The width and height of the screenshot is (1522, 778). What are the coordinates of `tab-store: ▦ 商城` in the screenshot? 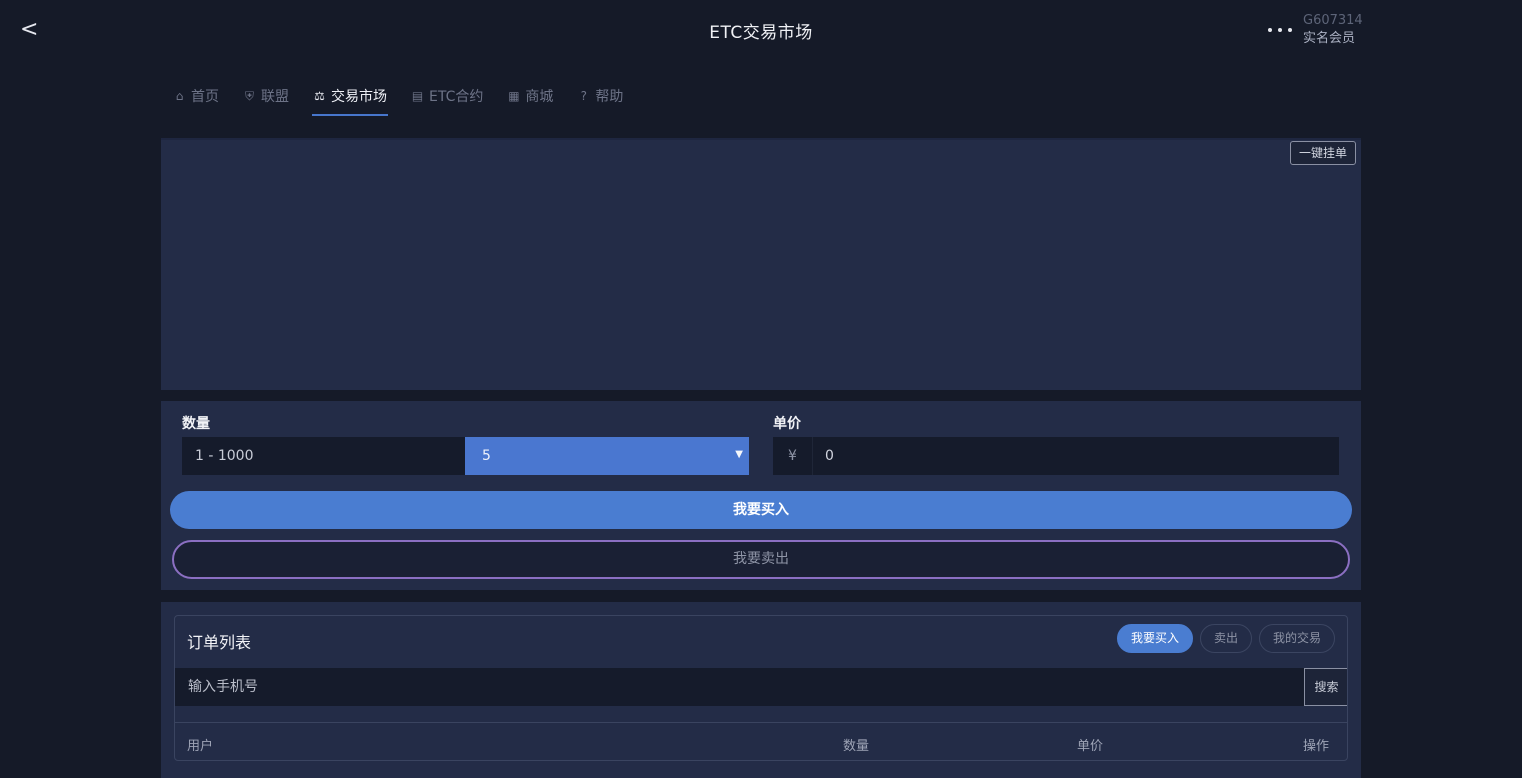 It's located at (530, 96).